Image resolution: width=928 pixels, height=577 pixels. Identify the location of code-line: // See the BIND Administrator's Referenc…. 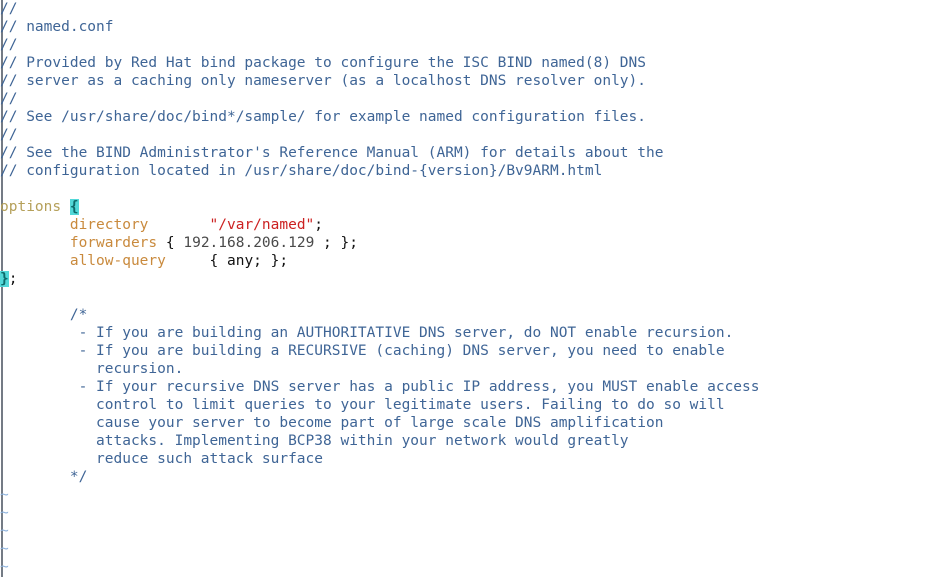
(464, 153).